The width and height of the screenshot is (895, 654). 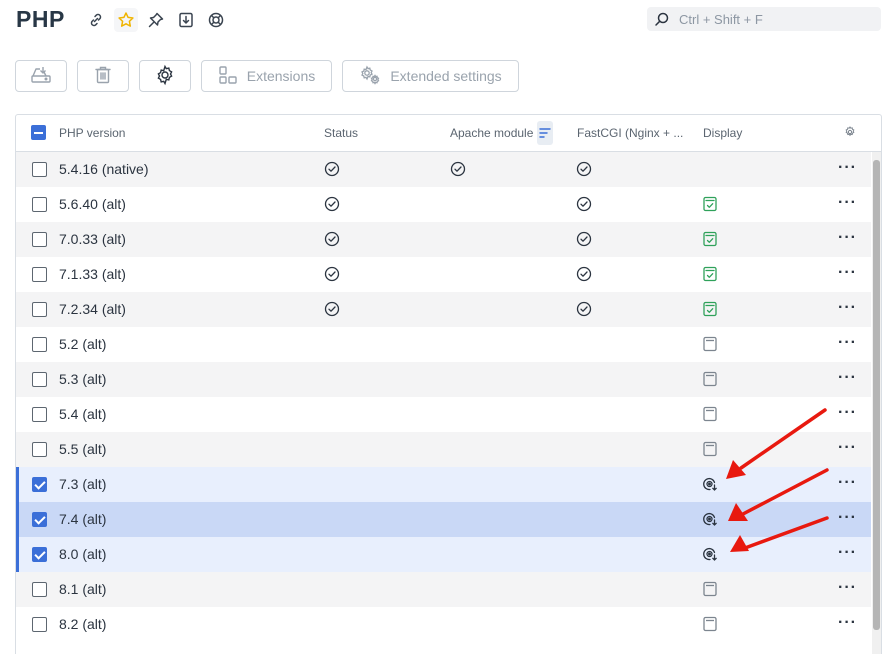 I want to click on extended-settings-icon, so click(x=370, y=76).